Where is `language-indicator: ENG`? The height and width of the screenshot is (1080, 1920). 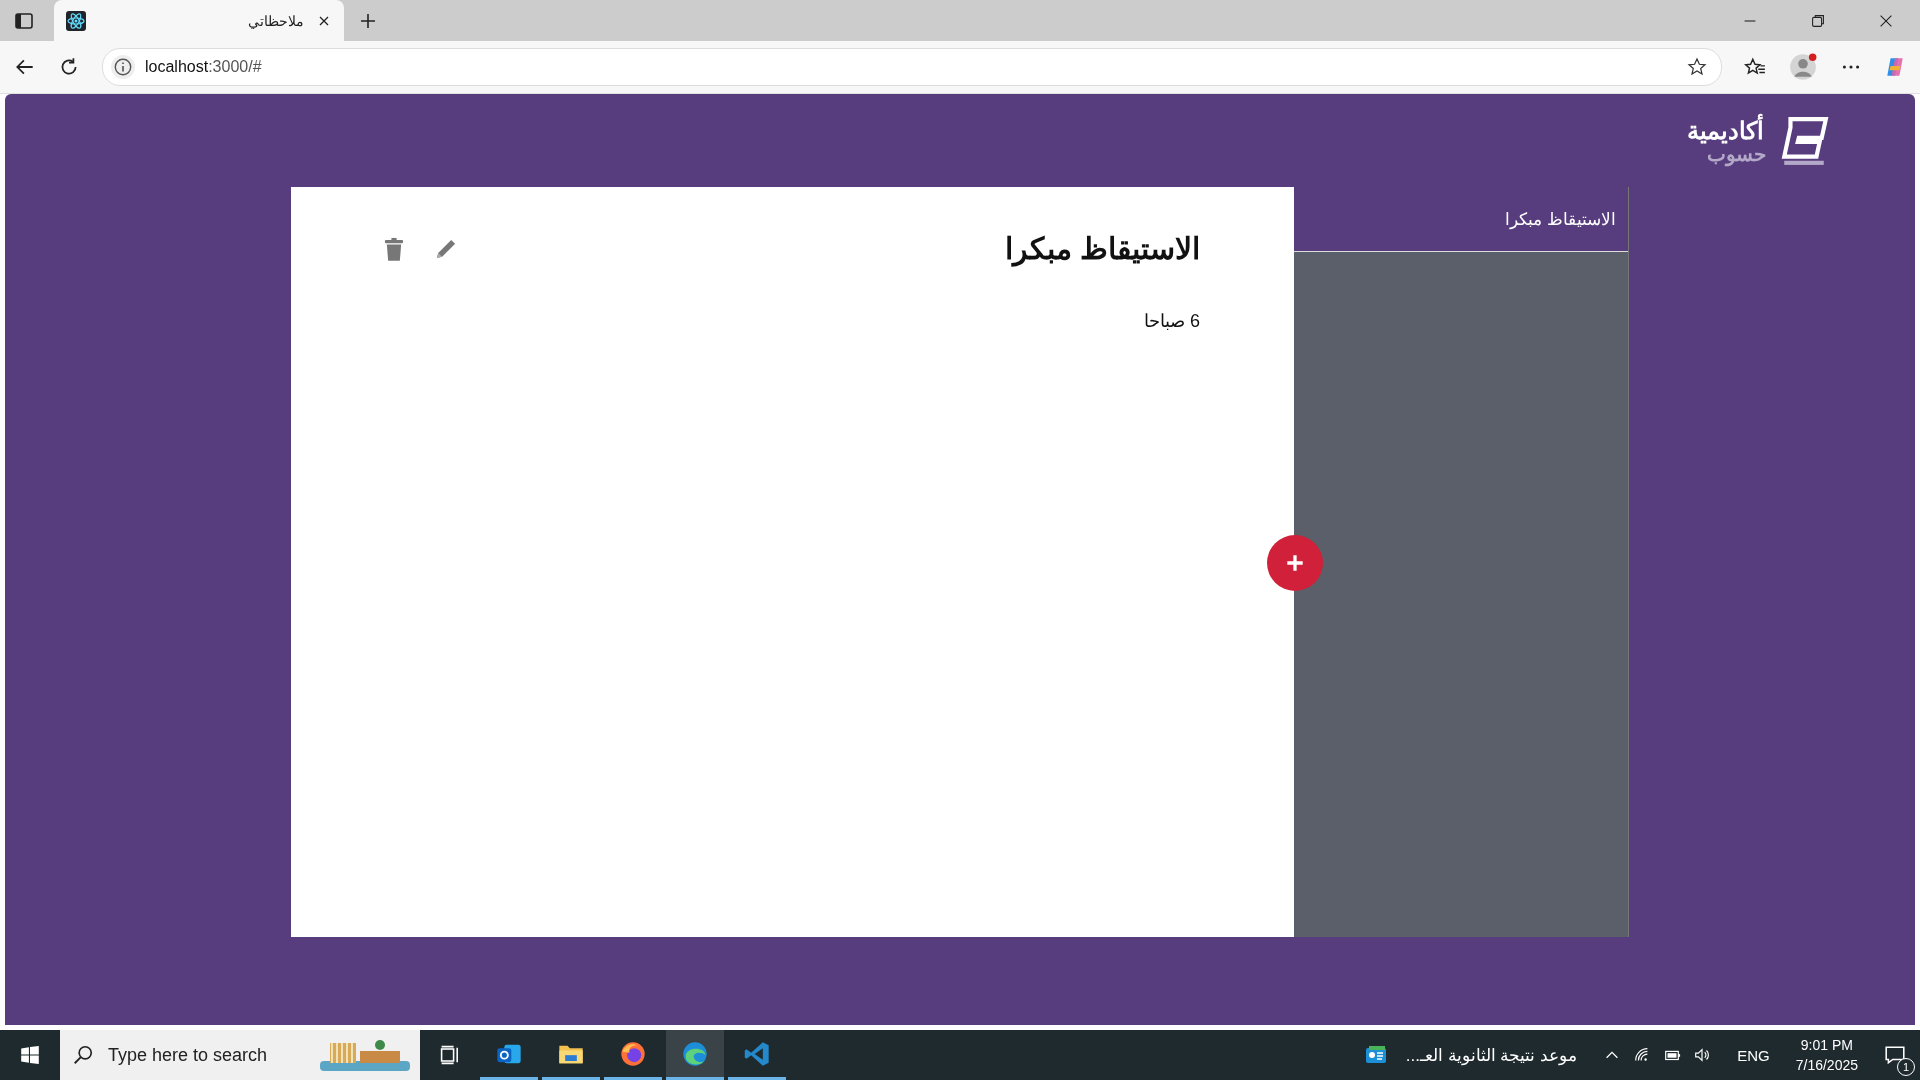
language-indicator: ENG is located at coordinates (1753, 1055).